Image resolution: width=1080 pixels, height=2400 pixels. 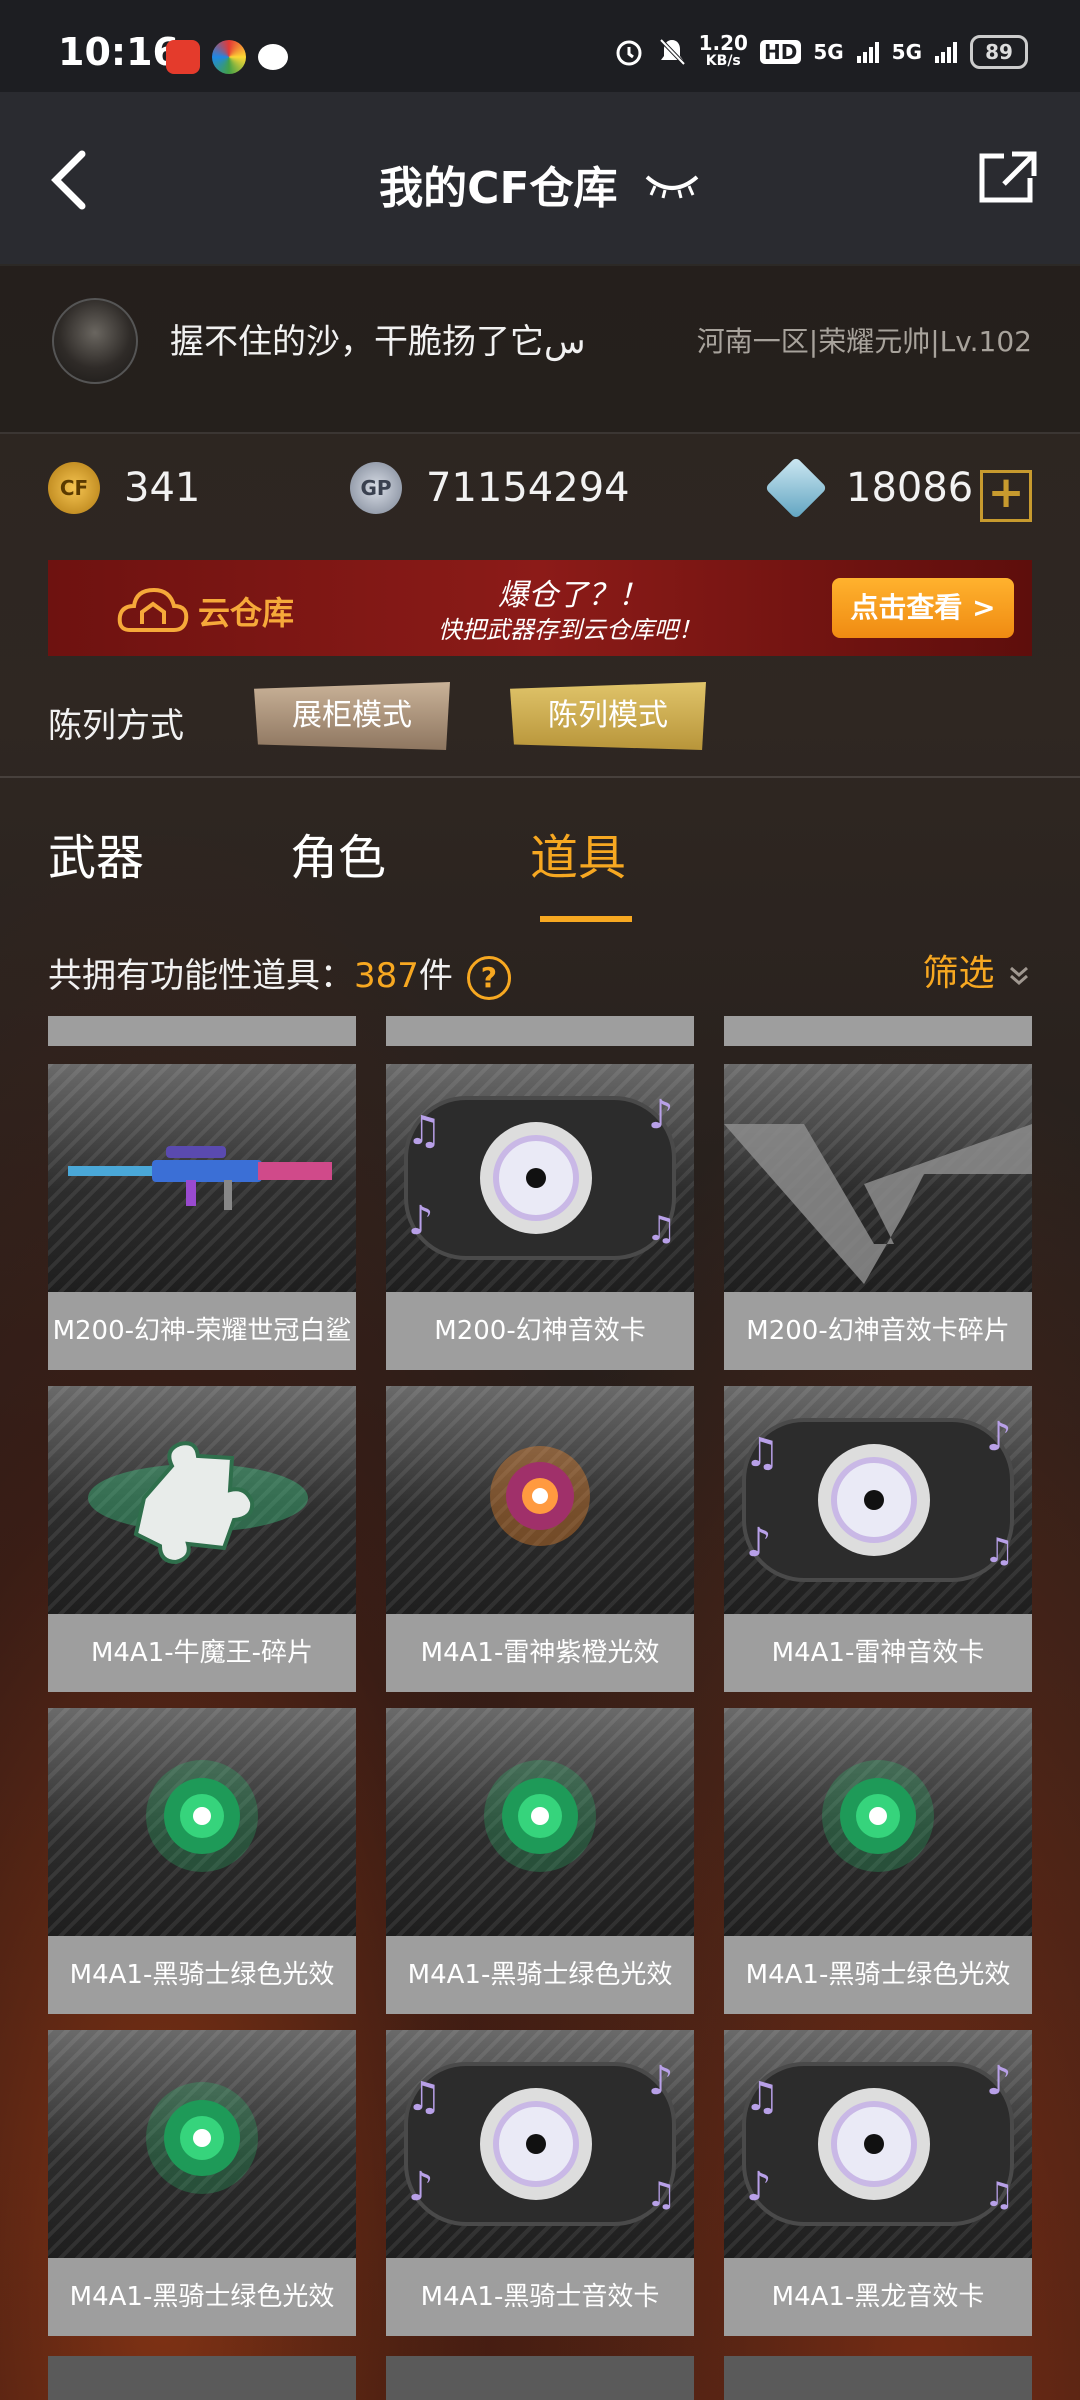 I want to click on external-link-icon, so click(x=1007, y=178).